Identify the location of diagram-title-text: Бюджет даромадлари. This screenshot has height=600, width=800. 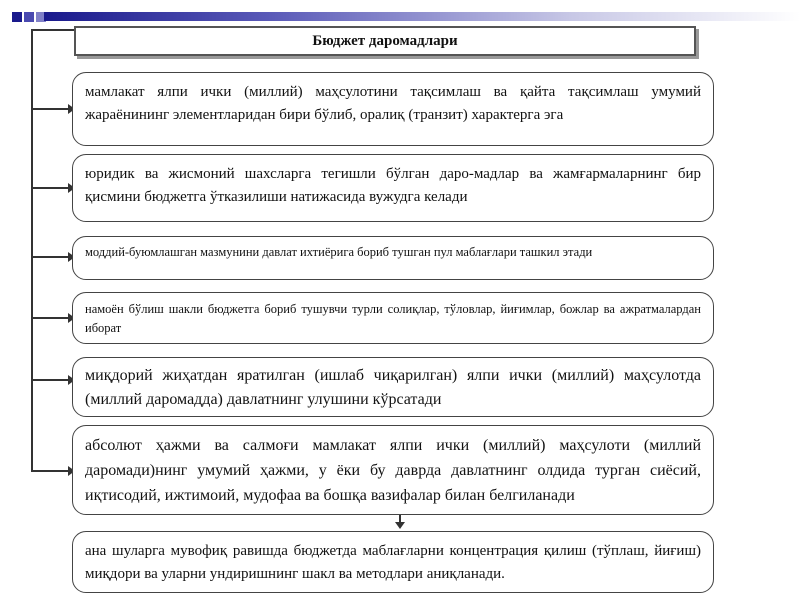
(385, 40).